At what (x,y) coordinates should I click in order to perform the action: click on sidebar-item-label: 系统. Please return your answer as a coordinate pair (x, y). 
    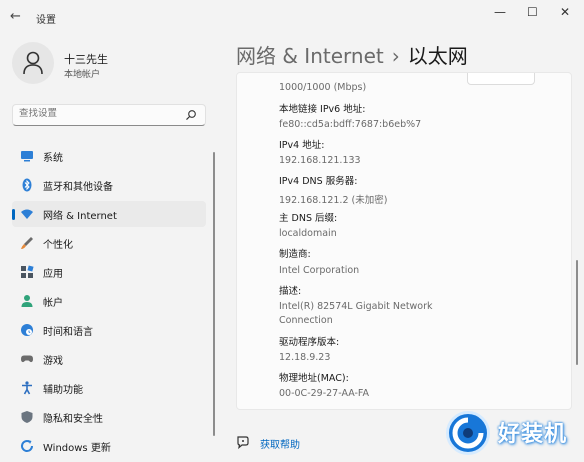
    Looking at the image, I should click on (53, 158).